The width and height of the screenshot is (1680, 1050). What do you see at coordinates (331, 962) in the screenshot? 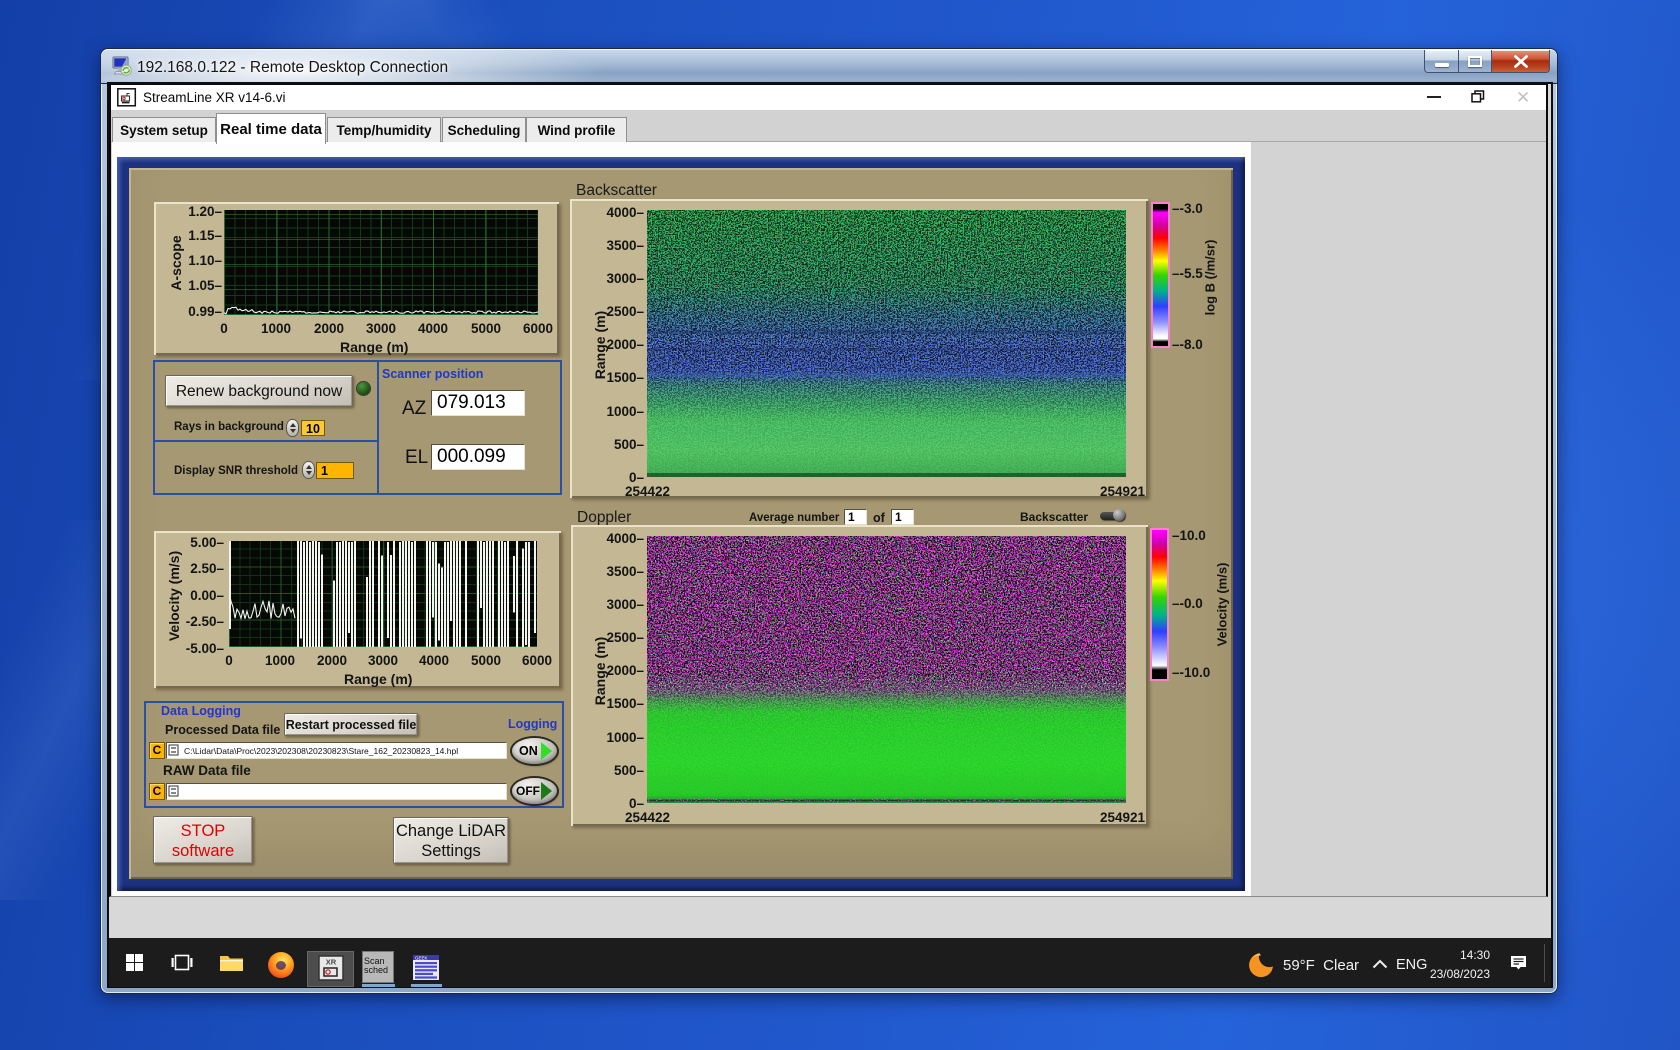
I see `svg-text: XR` at bounding box center [331, 962].